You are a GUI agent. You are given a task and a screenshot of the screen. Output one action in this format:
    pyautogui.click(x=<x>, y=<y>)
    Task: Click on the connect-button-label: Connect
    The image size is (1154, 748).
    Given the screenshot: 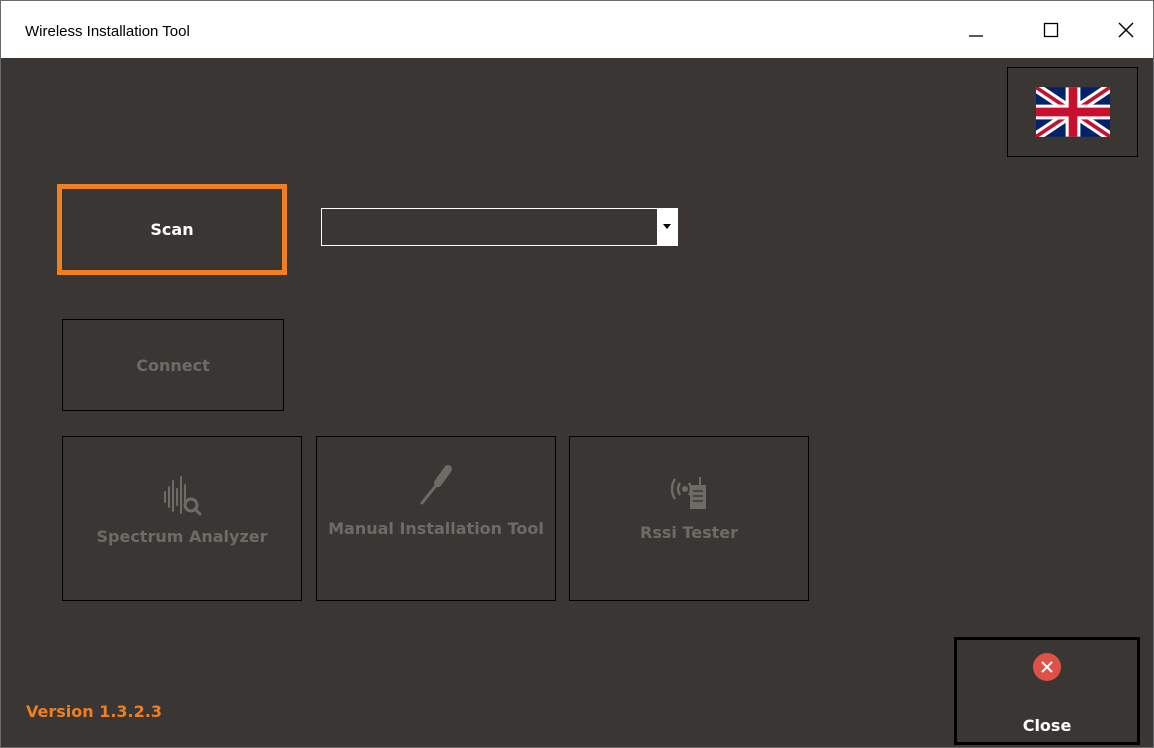 What is the action you would take?
    pyautogui.click(x=173, y=365)
    